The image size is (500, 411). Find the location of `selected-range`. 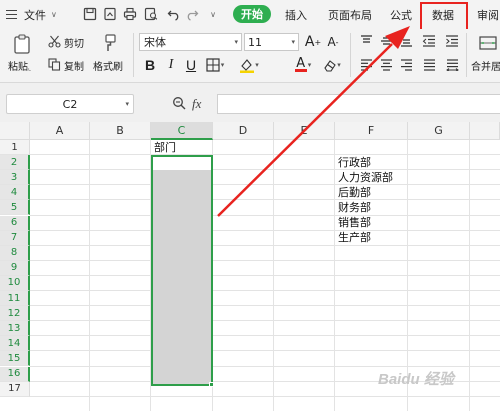

selected-range is located at coordinates (182, 270).